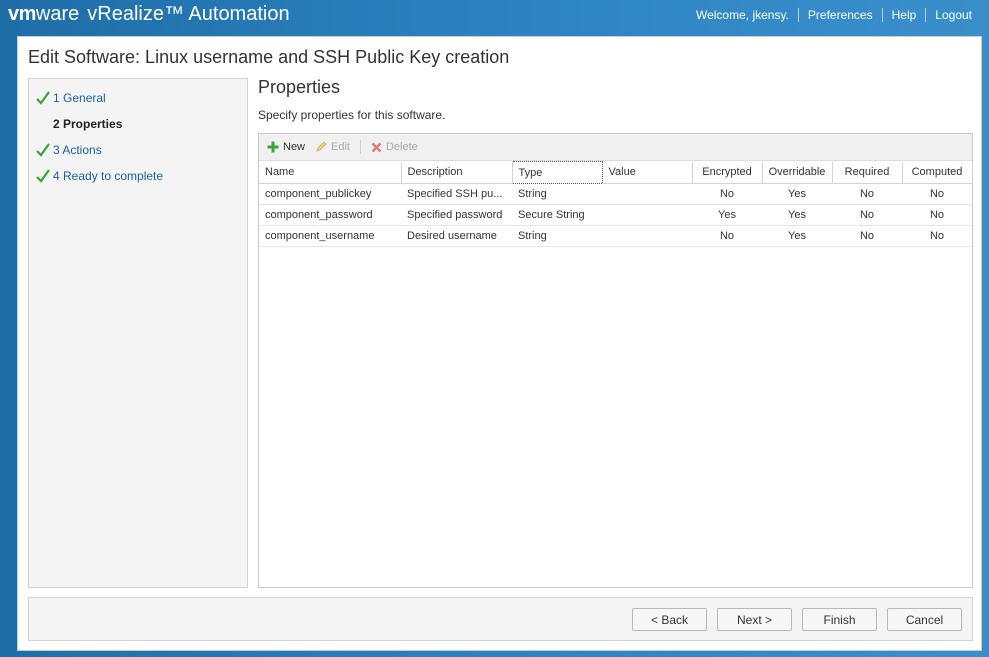  I want to click on finish-button: Finish, so click(839, 619).